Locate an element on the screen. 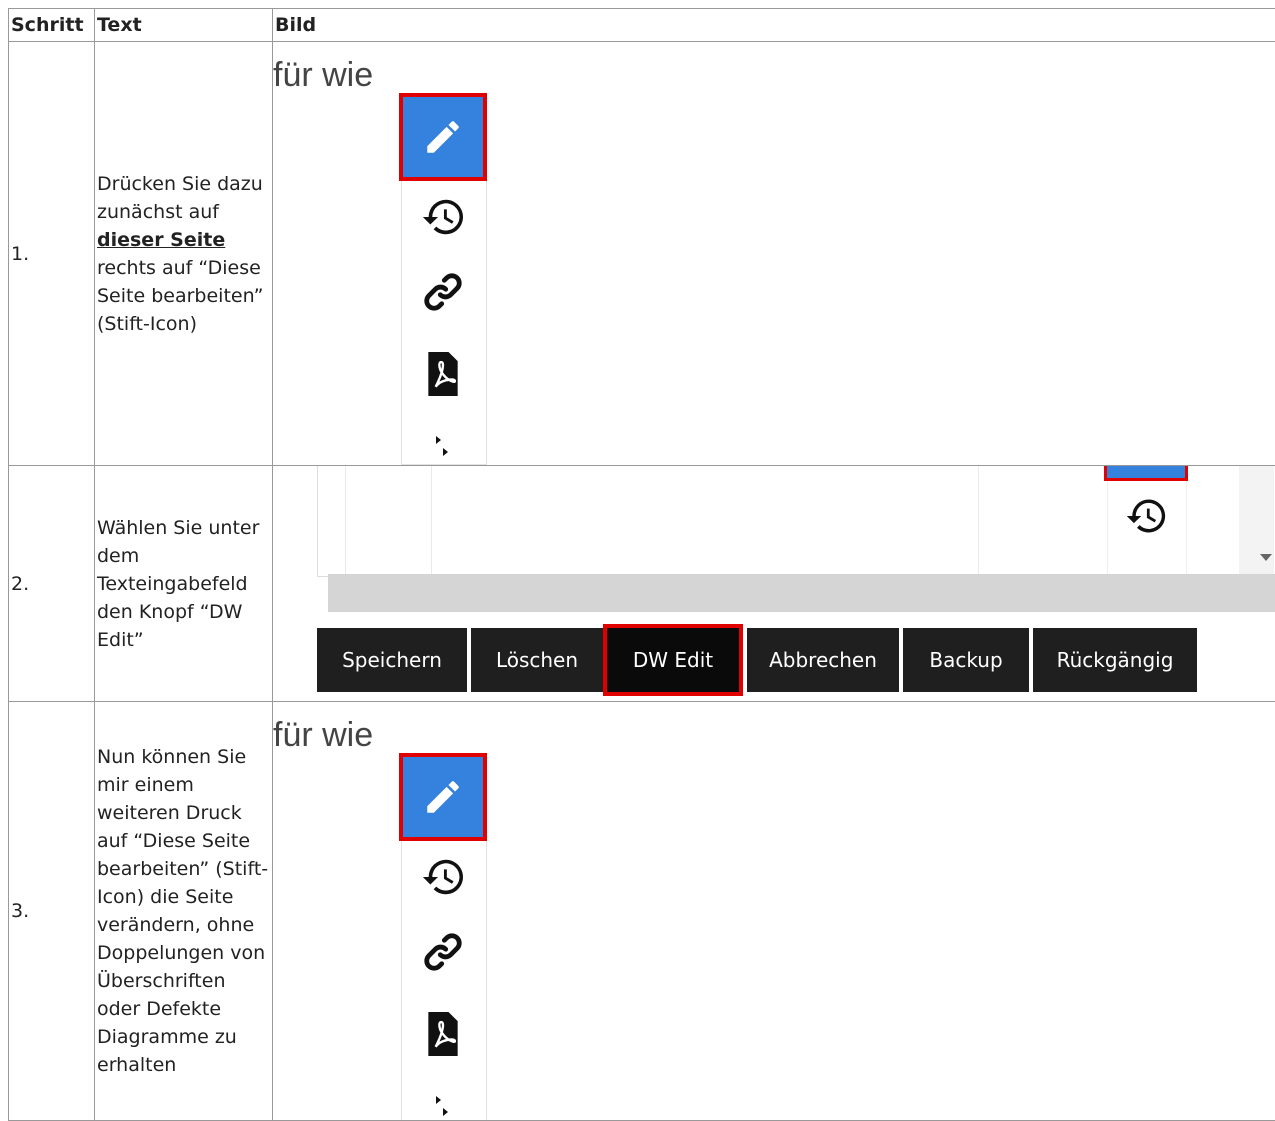  step-number: 1. is located at coordinates (51, 253).